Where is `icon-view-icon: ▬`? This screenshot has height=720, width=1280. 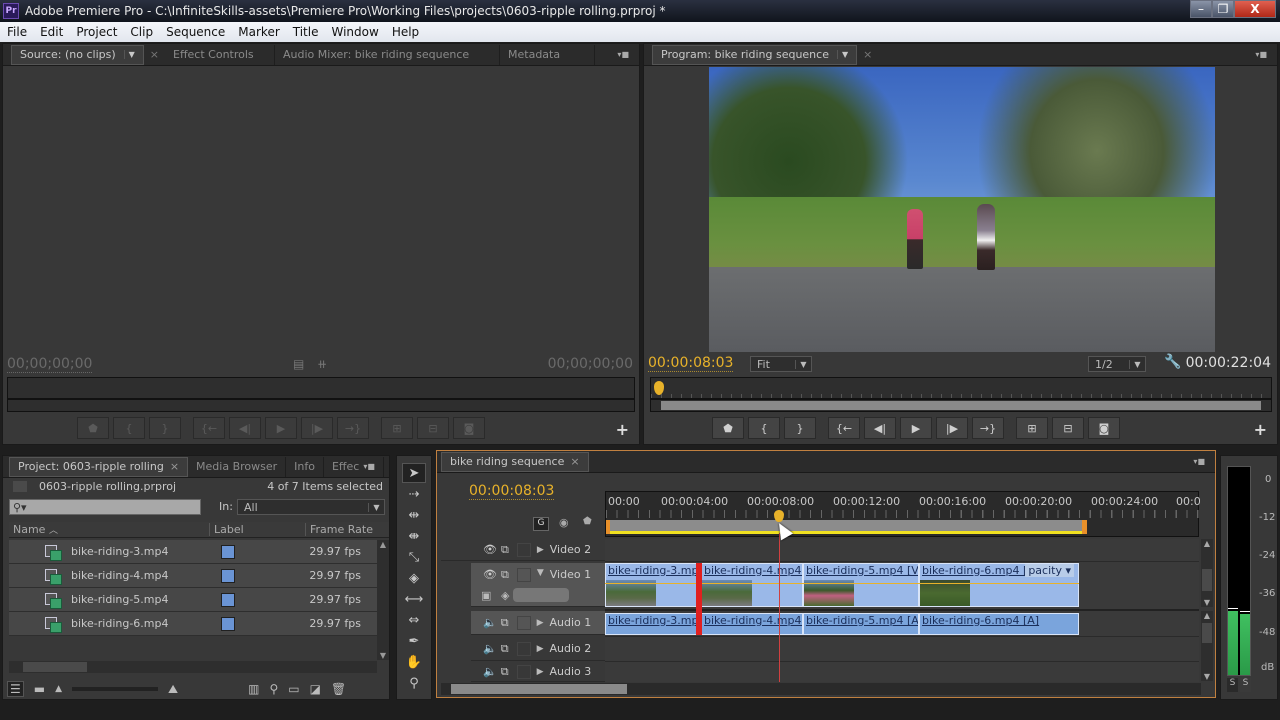 icon-view-icon: ▬ is located at coordinates (39, 689).